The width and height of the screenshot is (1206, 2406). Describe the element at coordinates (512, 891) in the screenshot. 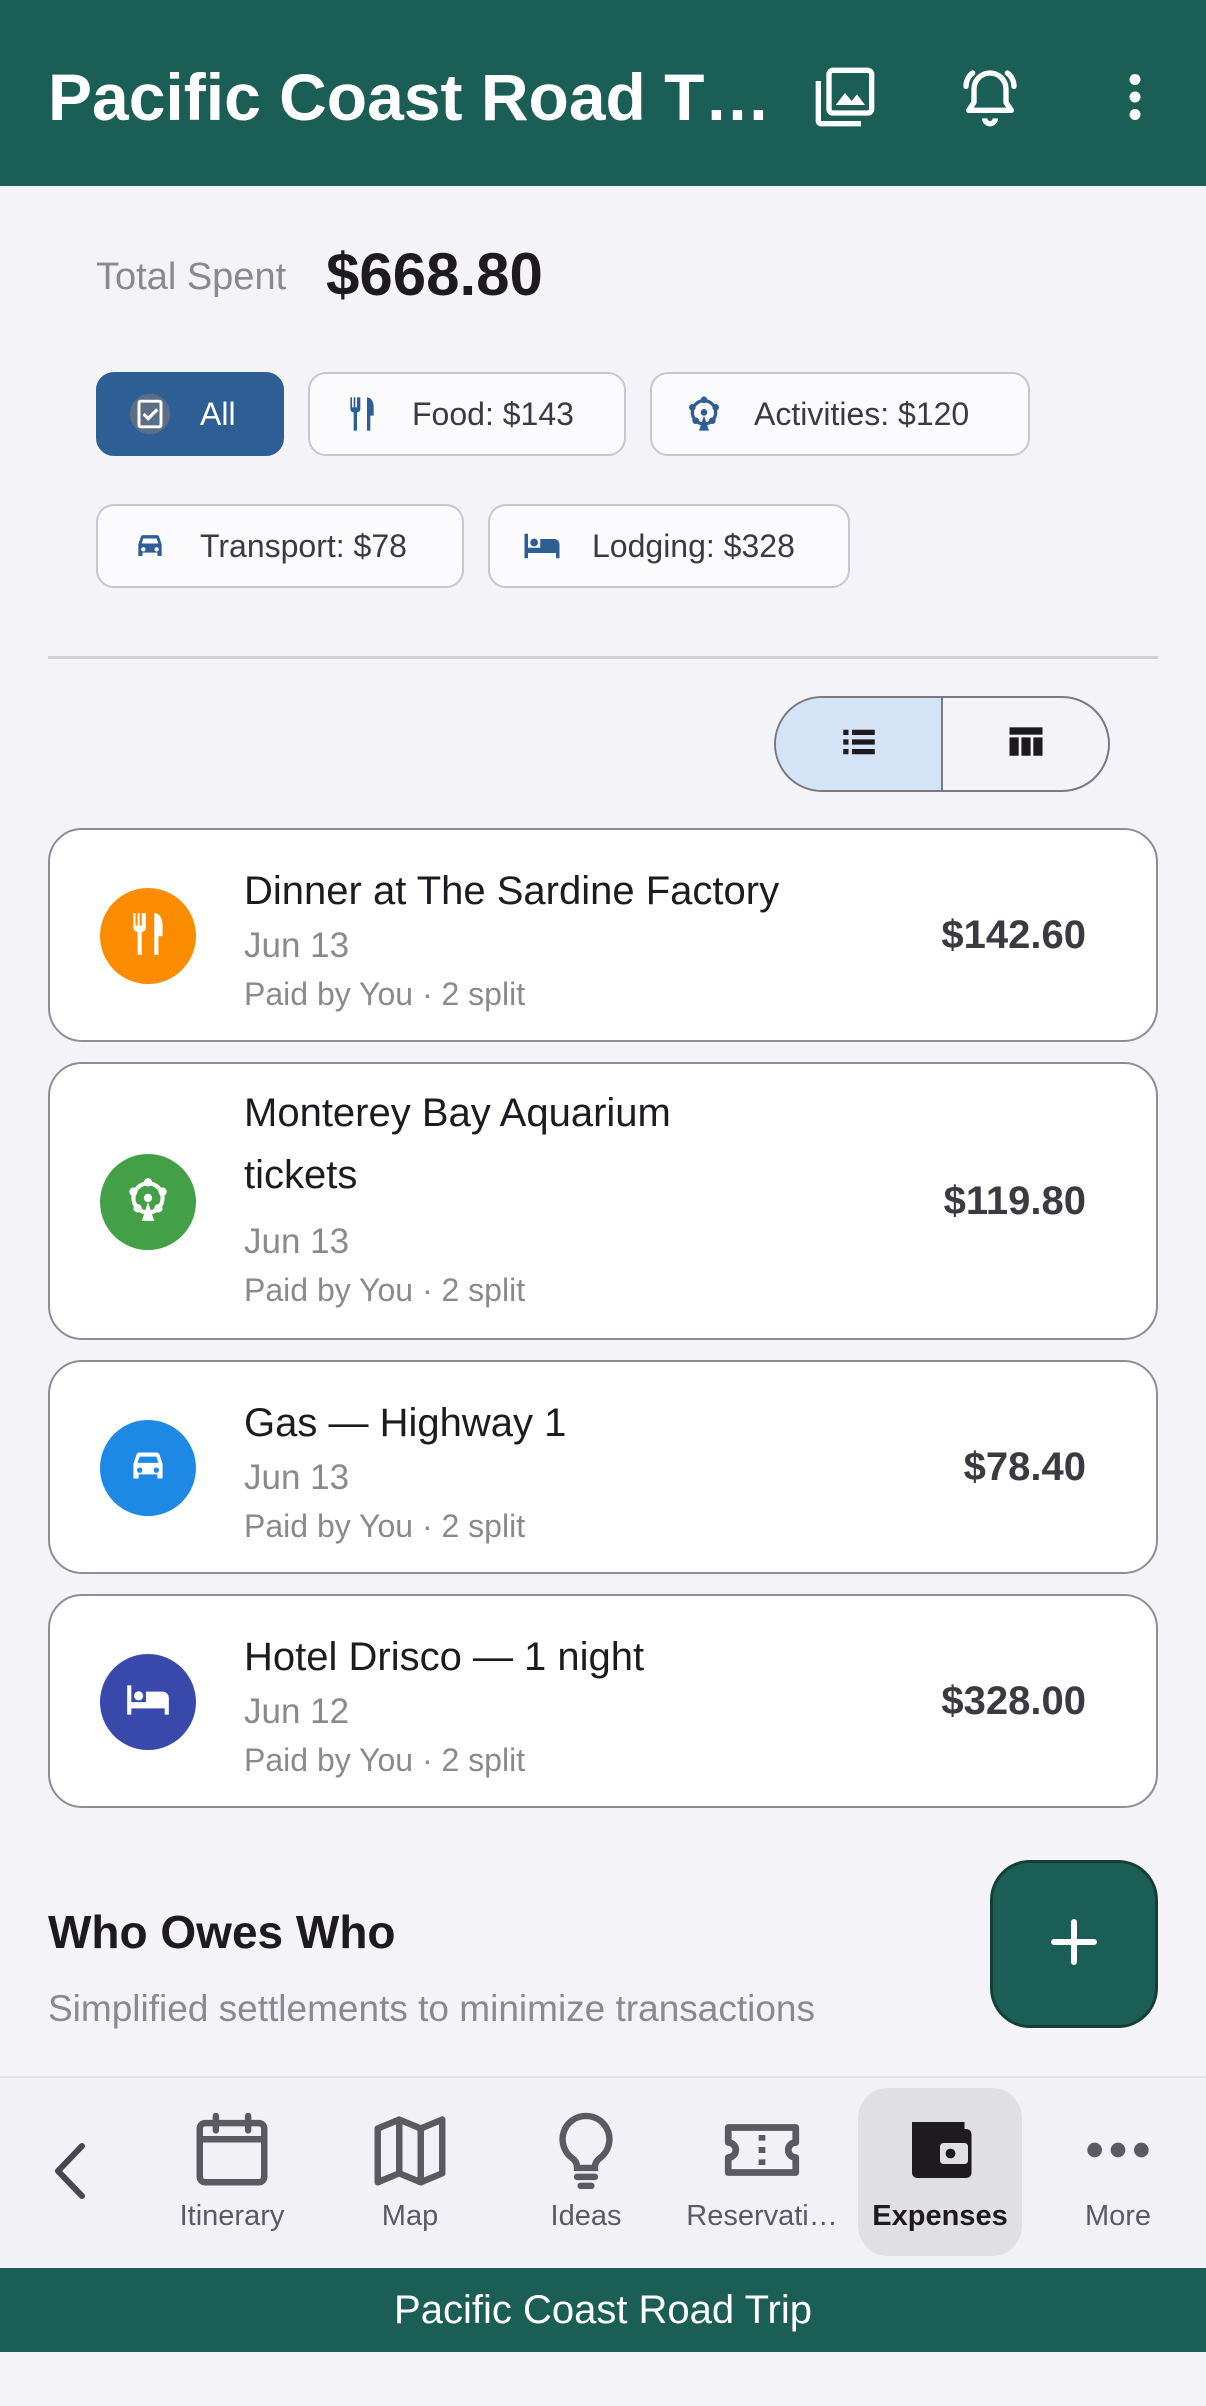

I see `expense-title: Dinner at The Sardine Factory` at that location.